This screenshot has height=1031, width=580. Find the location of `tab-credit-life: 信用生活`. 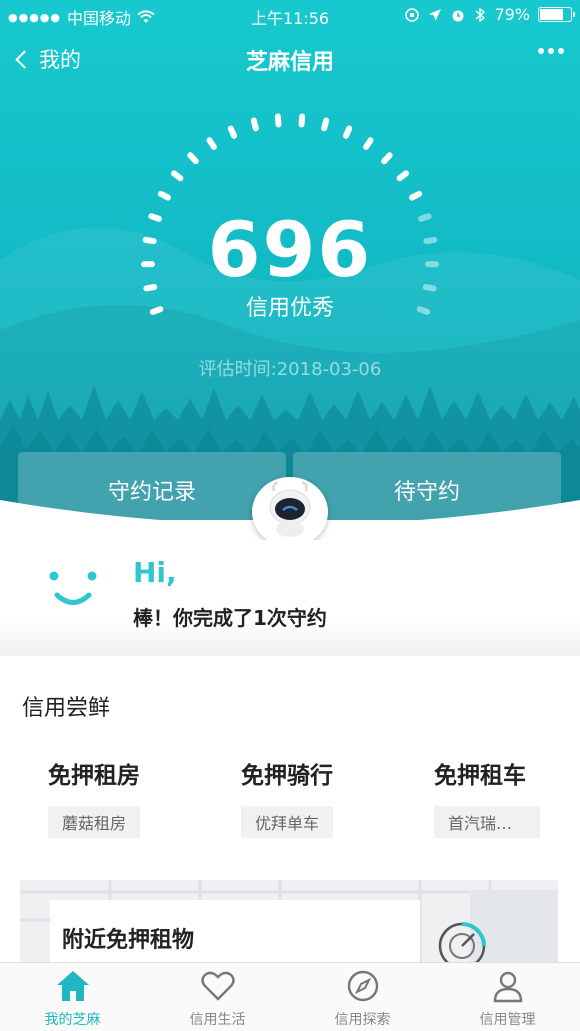

tab-credit-life: 信用生活 is located at coordinates (217, 997).